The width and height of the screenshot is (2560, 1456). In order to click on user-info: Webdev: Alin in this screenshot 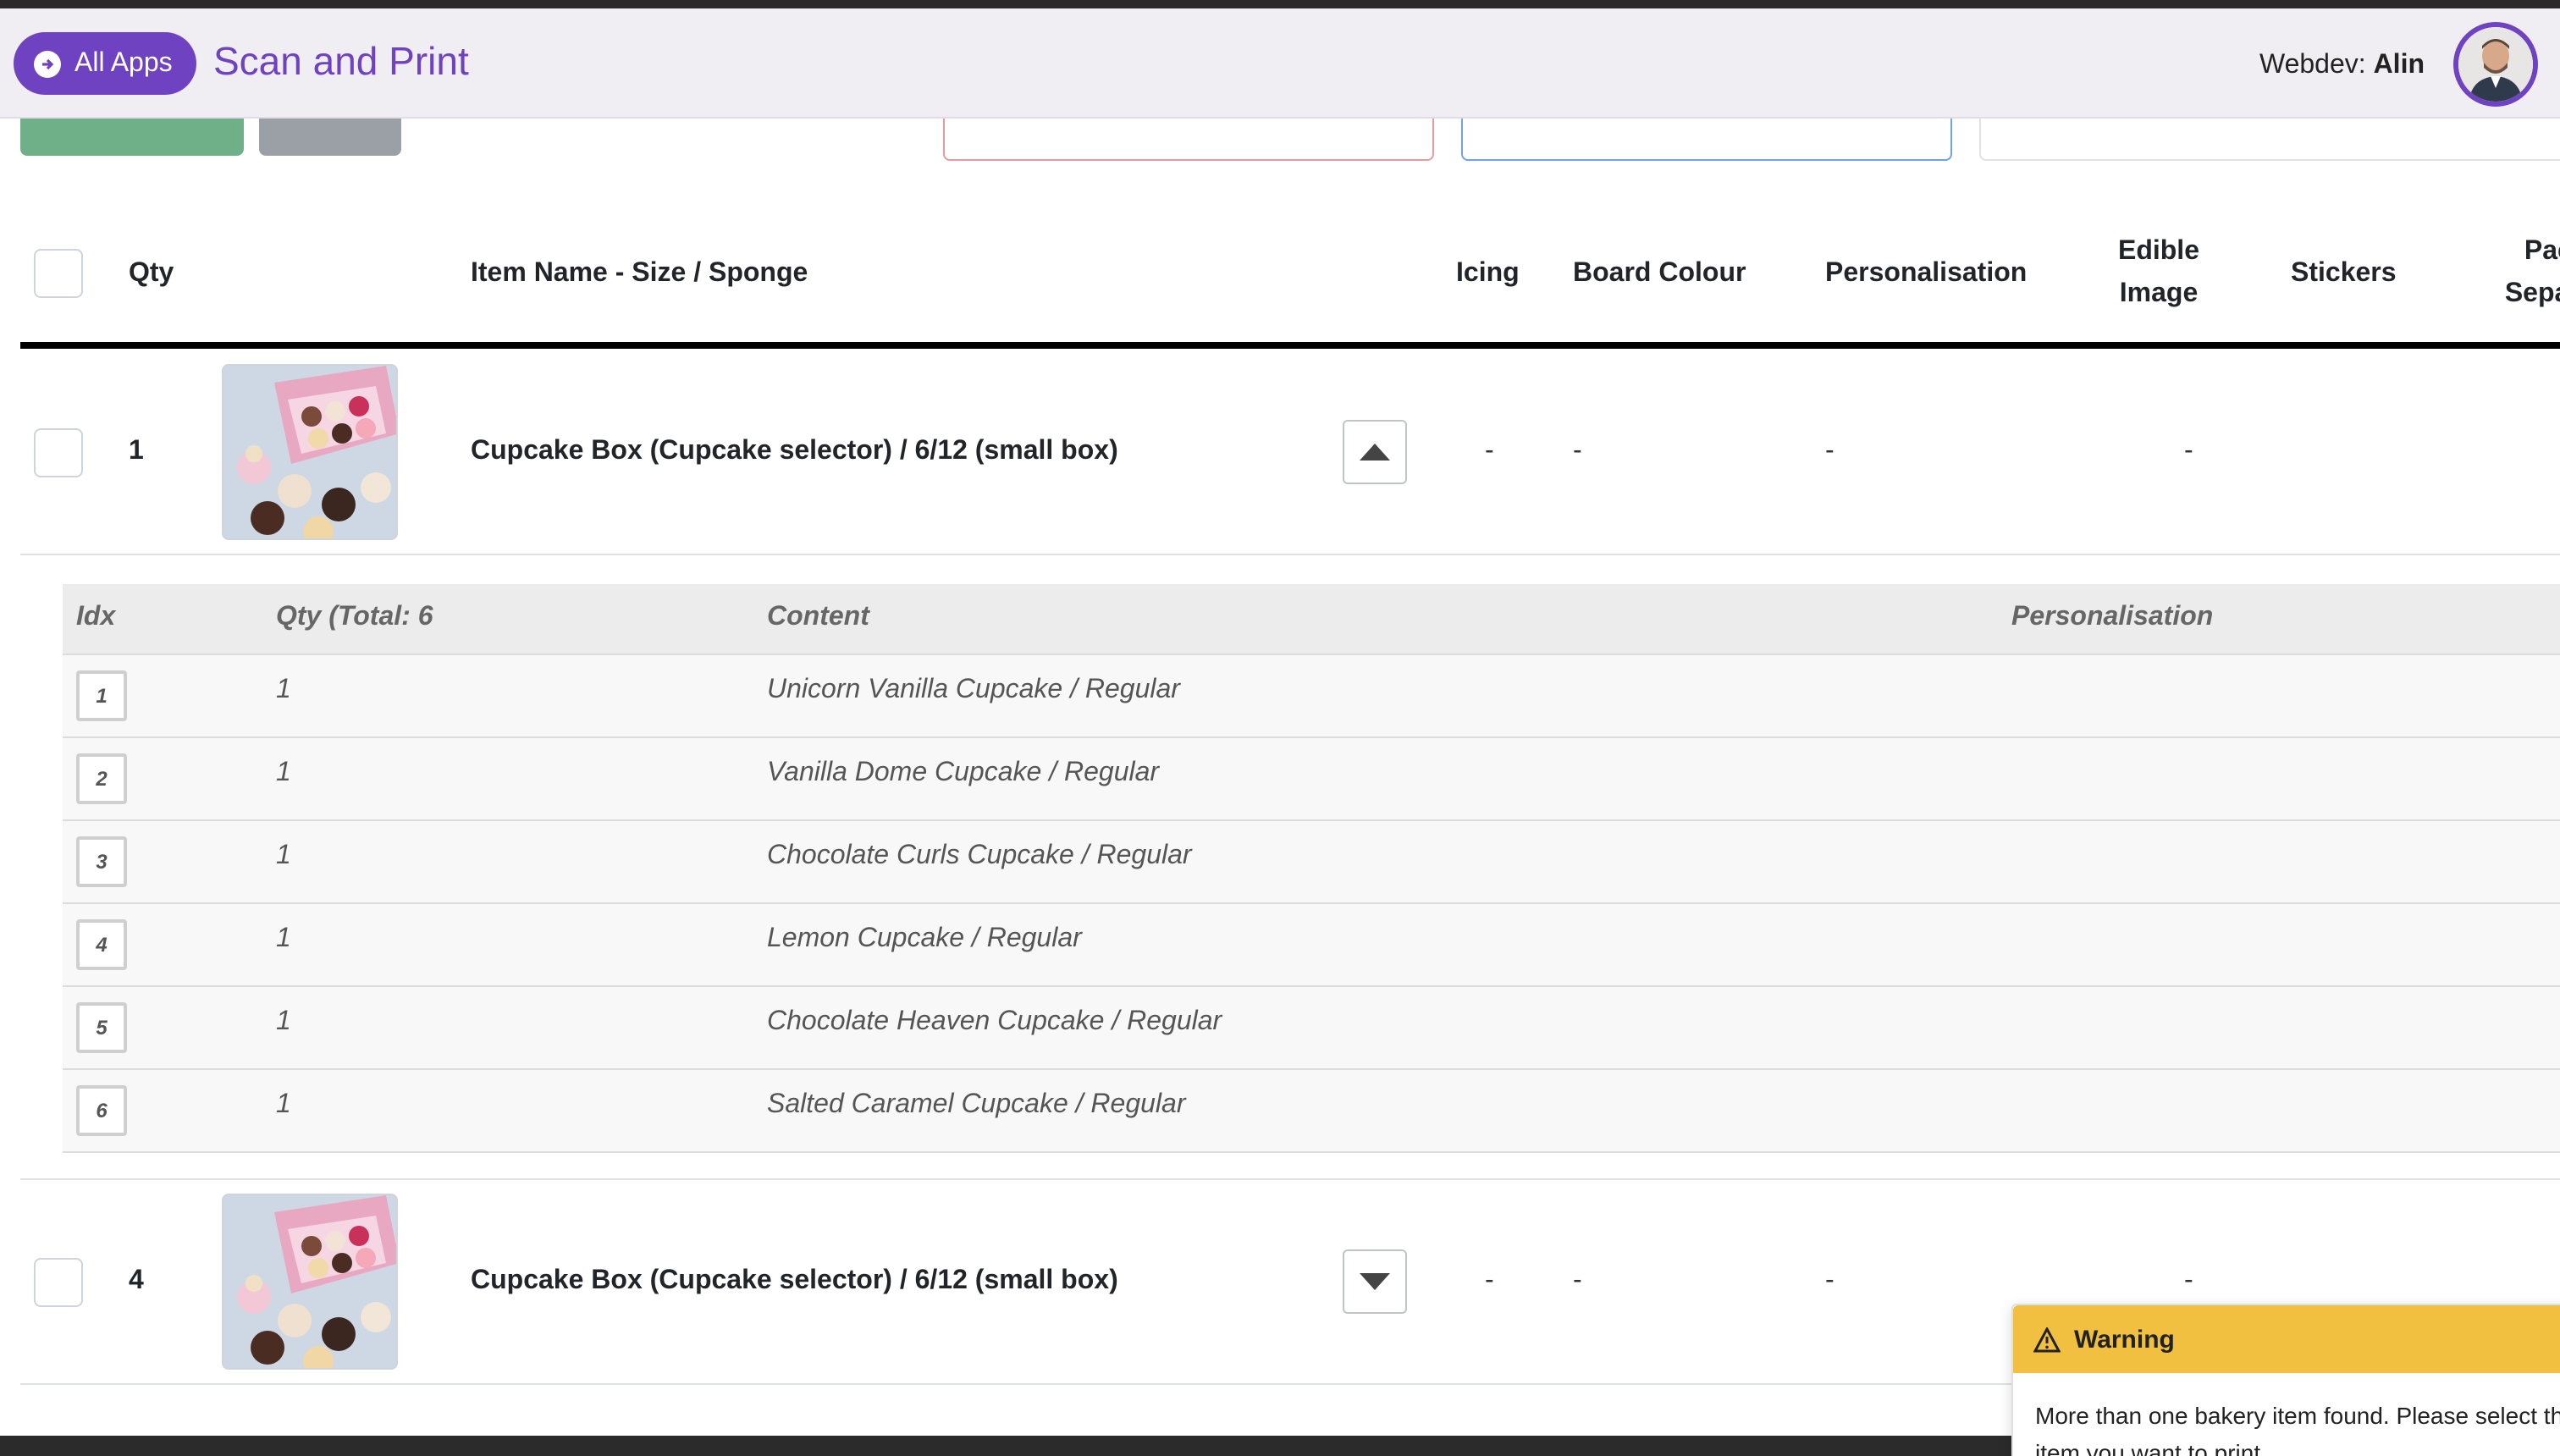, I will do `click(2342, 66)`.